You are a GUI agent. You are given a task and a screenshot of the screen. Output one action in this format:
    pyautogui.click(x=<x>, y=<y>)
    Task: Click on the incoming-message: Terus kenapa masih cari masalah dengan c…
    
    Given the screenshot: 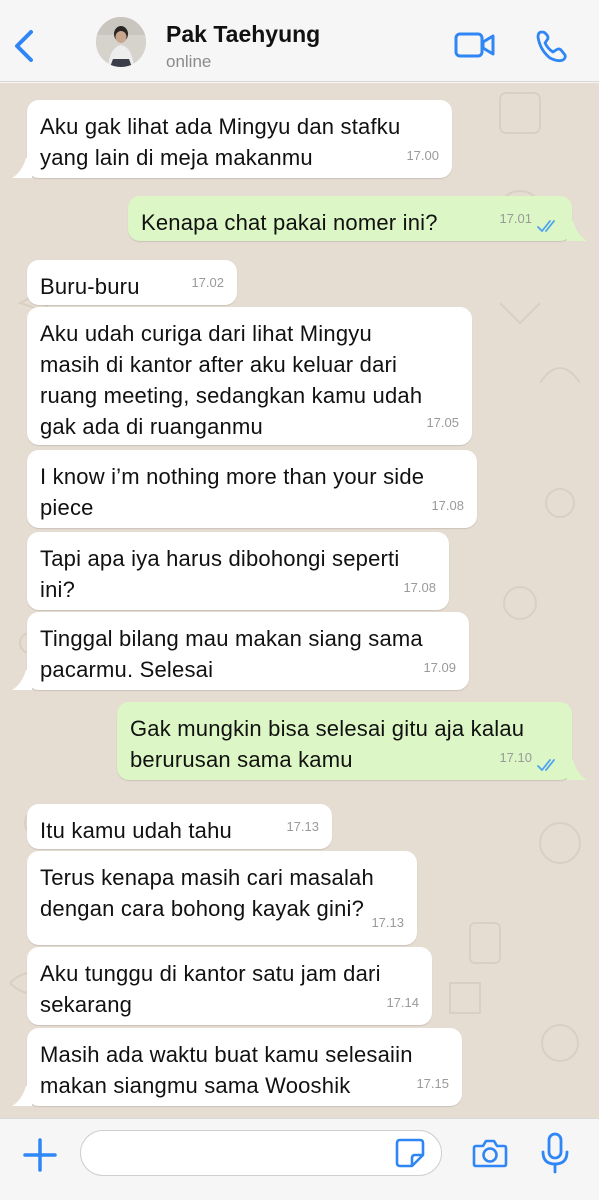 What is the action you would take?
    pyautogui.click(x=222, y=898)
    